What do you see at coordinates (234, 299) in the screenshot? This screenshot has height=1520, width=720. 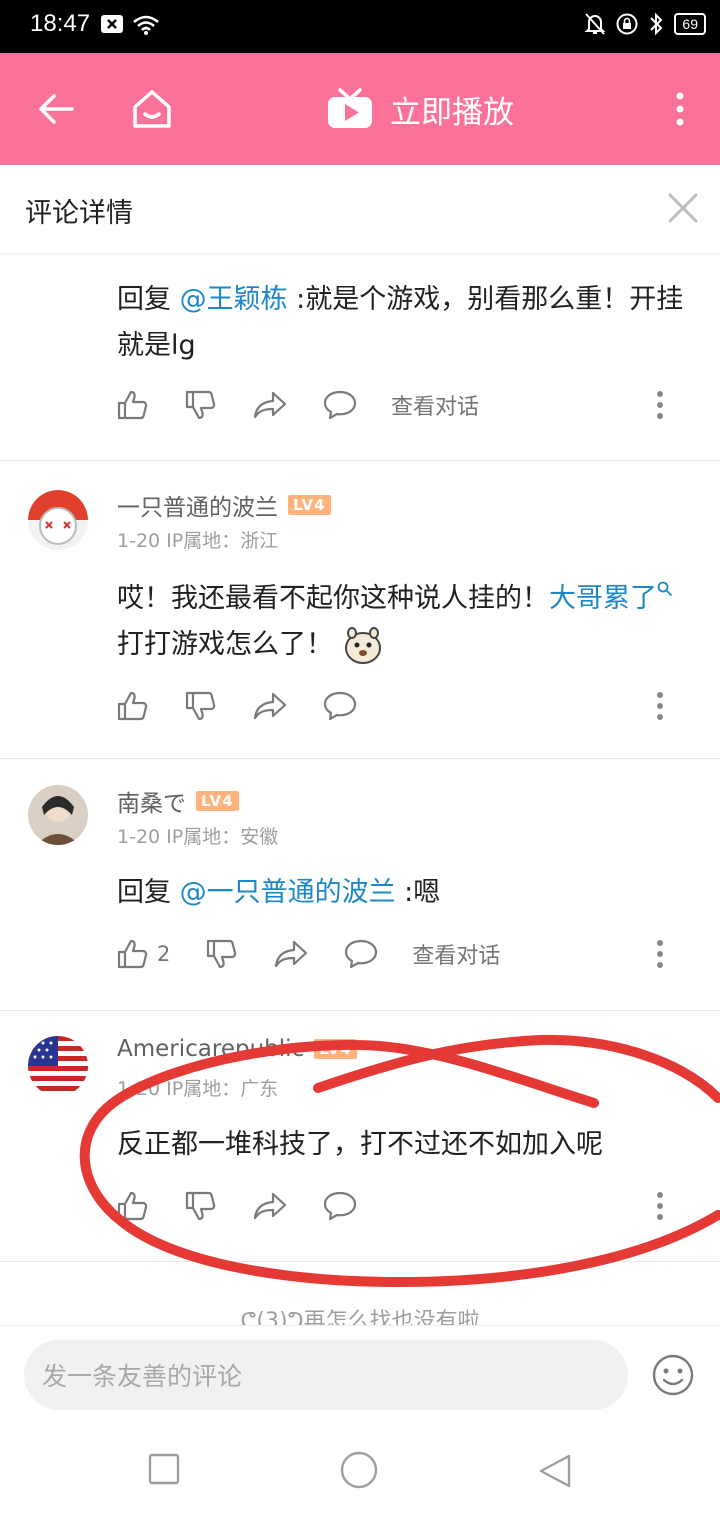 I see `mention-link: @王颖栋` at bounding box center [234, 299].